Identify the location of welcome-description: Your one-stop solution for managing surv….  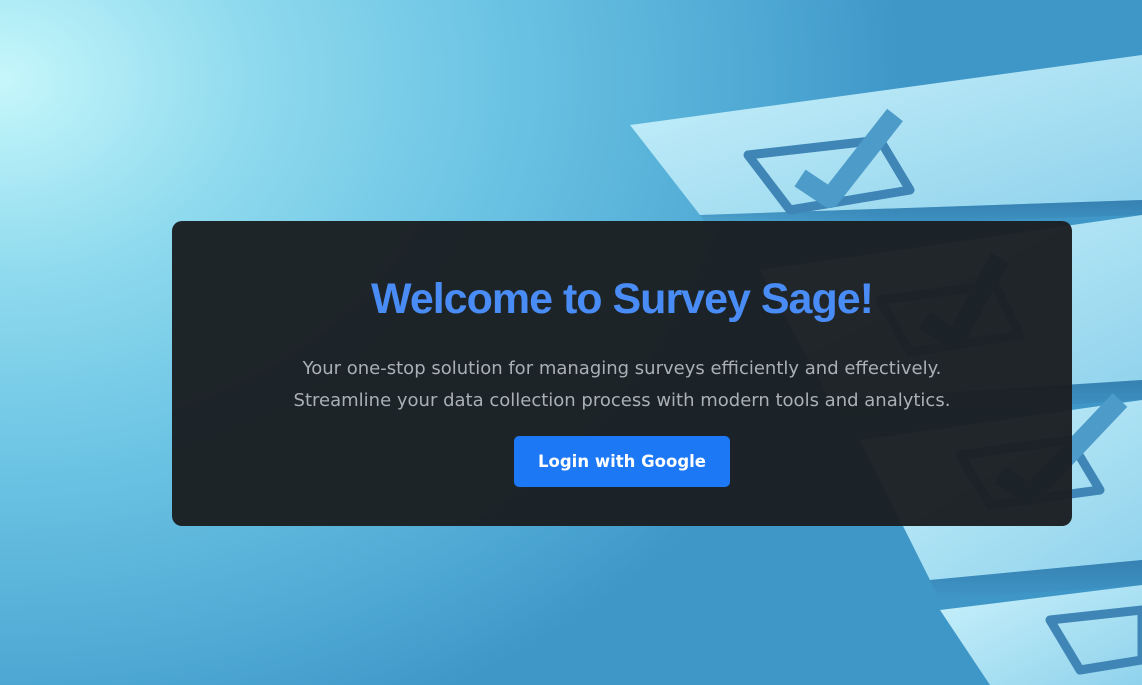
(622, 385).